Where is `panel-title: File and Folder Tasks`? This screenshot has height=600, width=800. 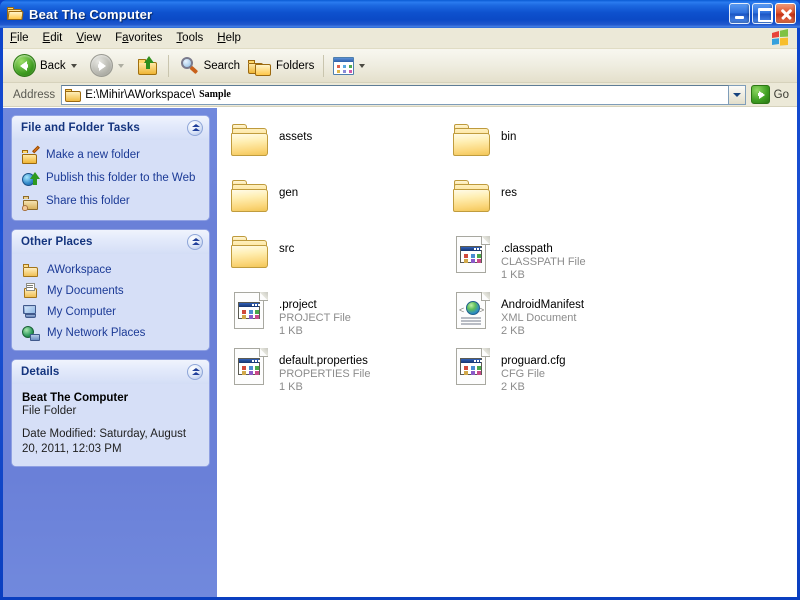 panel-title: File and Folder Tasks is located at coordinates (80, 128).